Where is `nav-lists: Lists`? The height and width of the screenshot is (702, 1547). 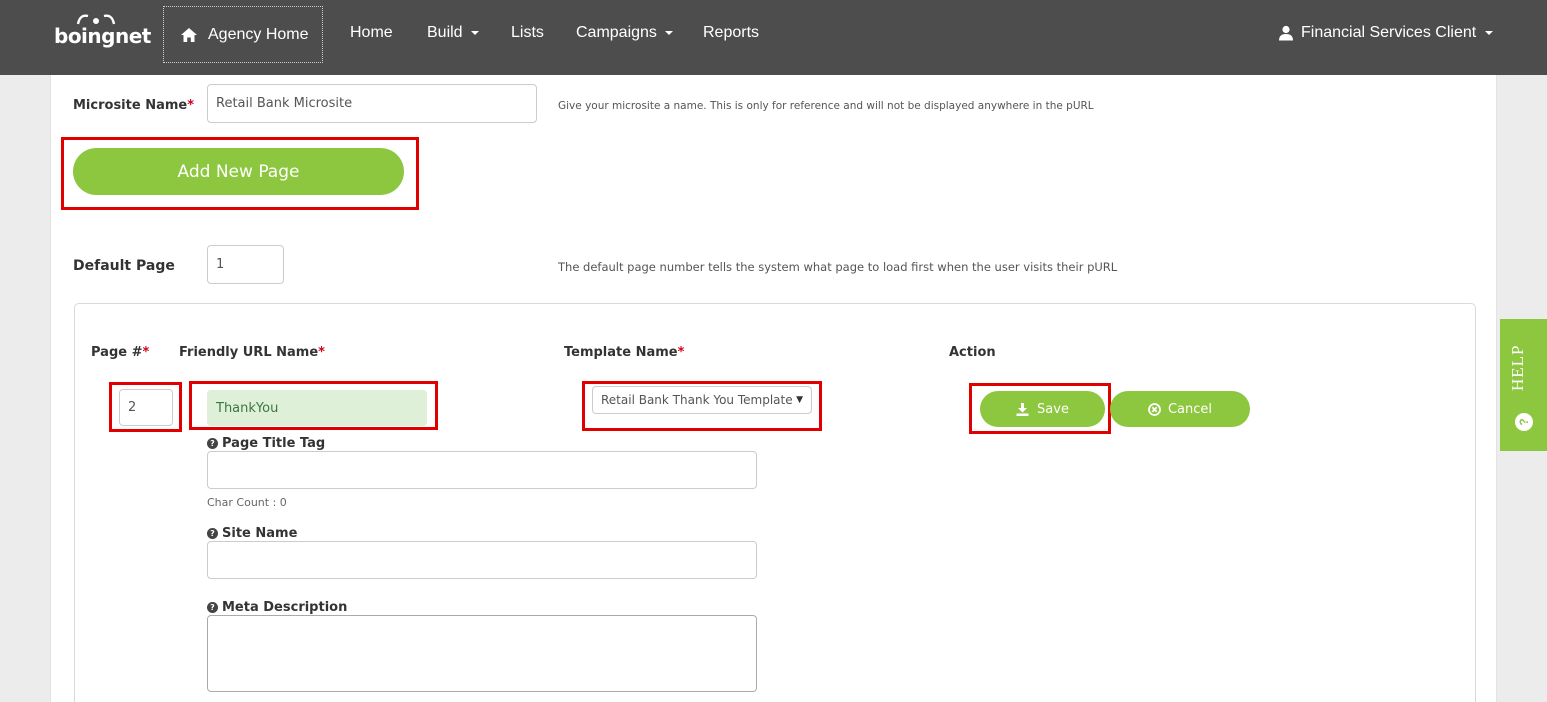 nav-lists: Lists is located at coordinates (527, 33).